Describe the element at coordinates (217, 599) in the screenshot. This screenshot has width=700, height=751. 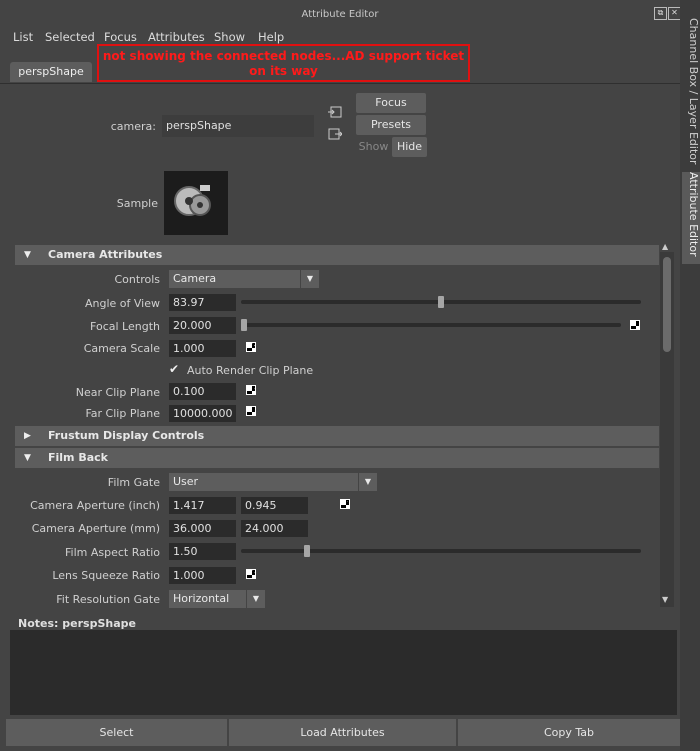
I see `fit-resolution-gate-dropdown: Horizontal ▼` at that location.